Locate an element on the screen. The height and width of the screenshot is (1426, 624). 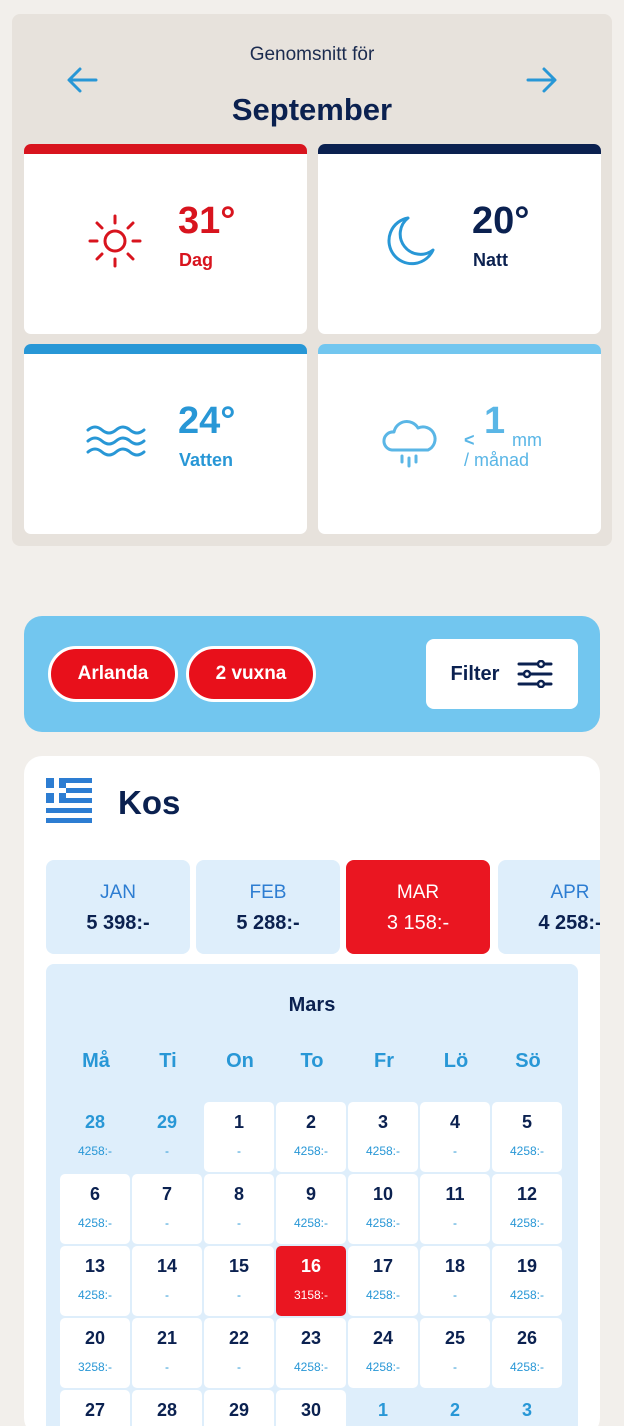
calendar-day: 3 4258:- is located at coordinates (383, 1137).